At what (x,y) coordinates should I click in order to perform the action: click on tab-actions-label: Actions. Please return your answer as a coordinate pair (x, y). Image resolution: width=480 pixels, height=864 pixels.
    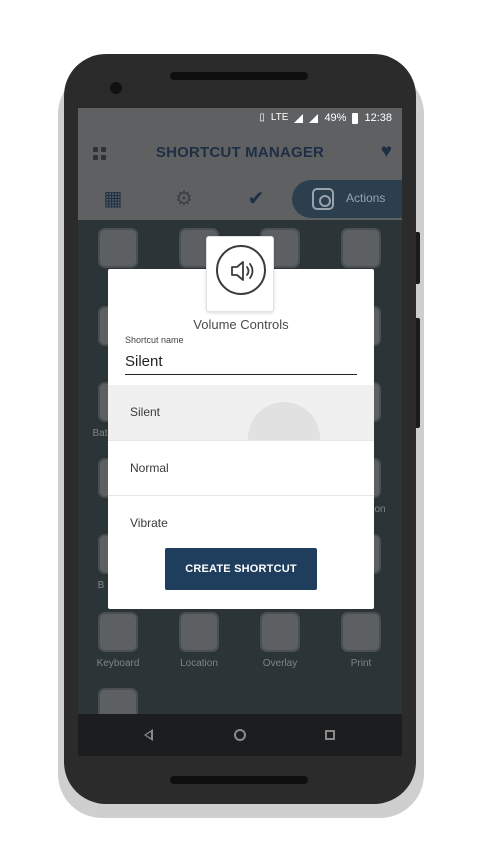
    Looking at the image, I should click on (366, 198).